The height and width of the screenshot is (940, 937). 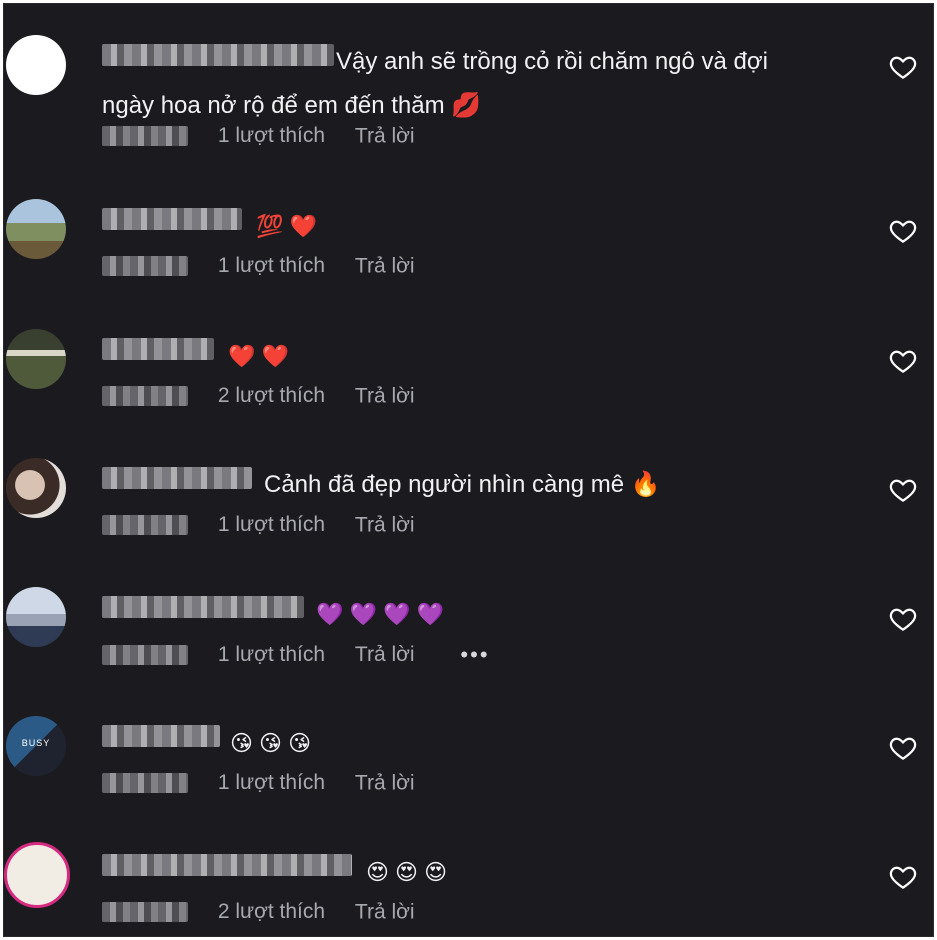 What do you see at coordinates (580, 356) in the screenshot?
I see `comment-text: ❤️ ❤️` at bounding box center [580, 356].